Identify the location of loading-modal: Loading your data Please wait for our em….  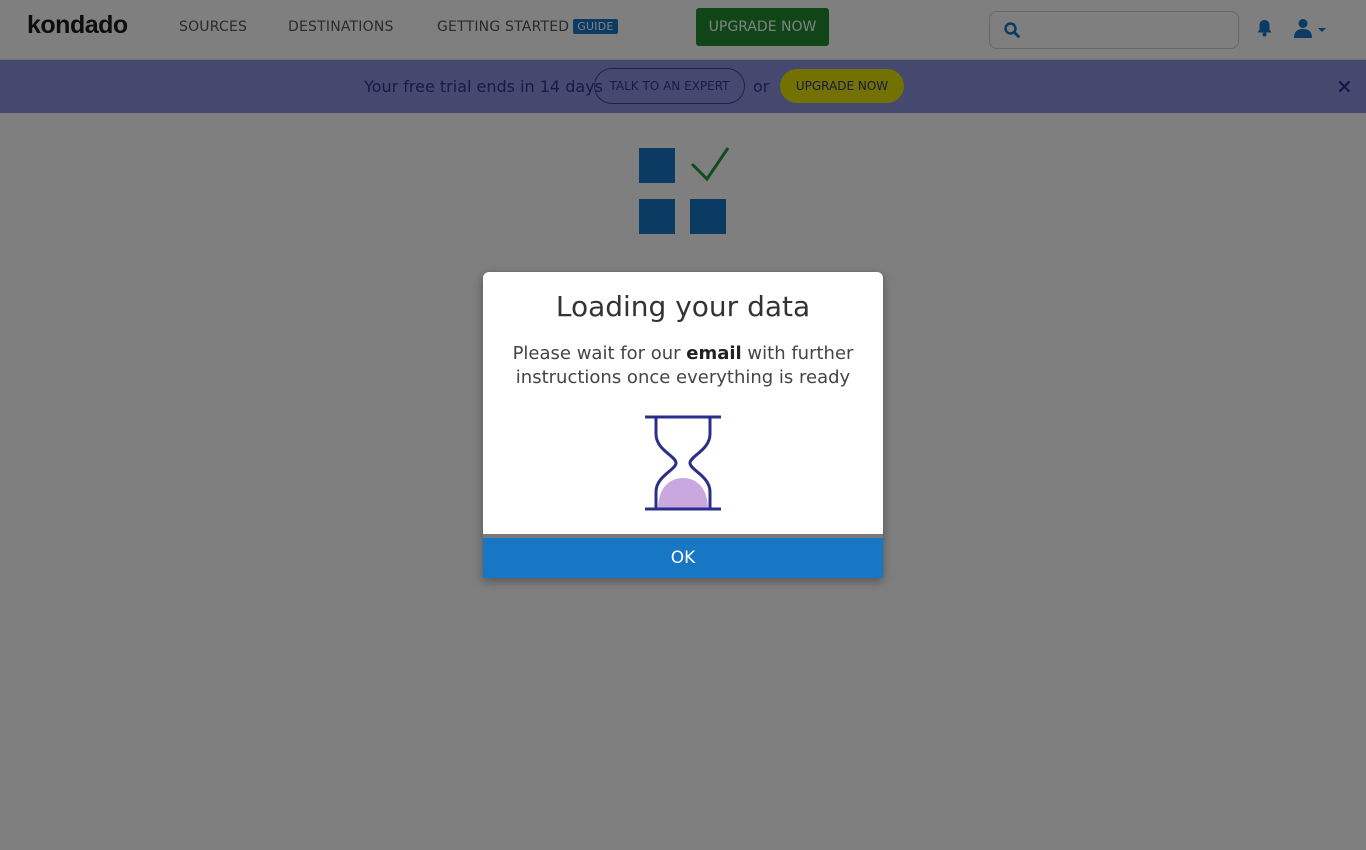
(683, 425).